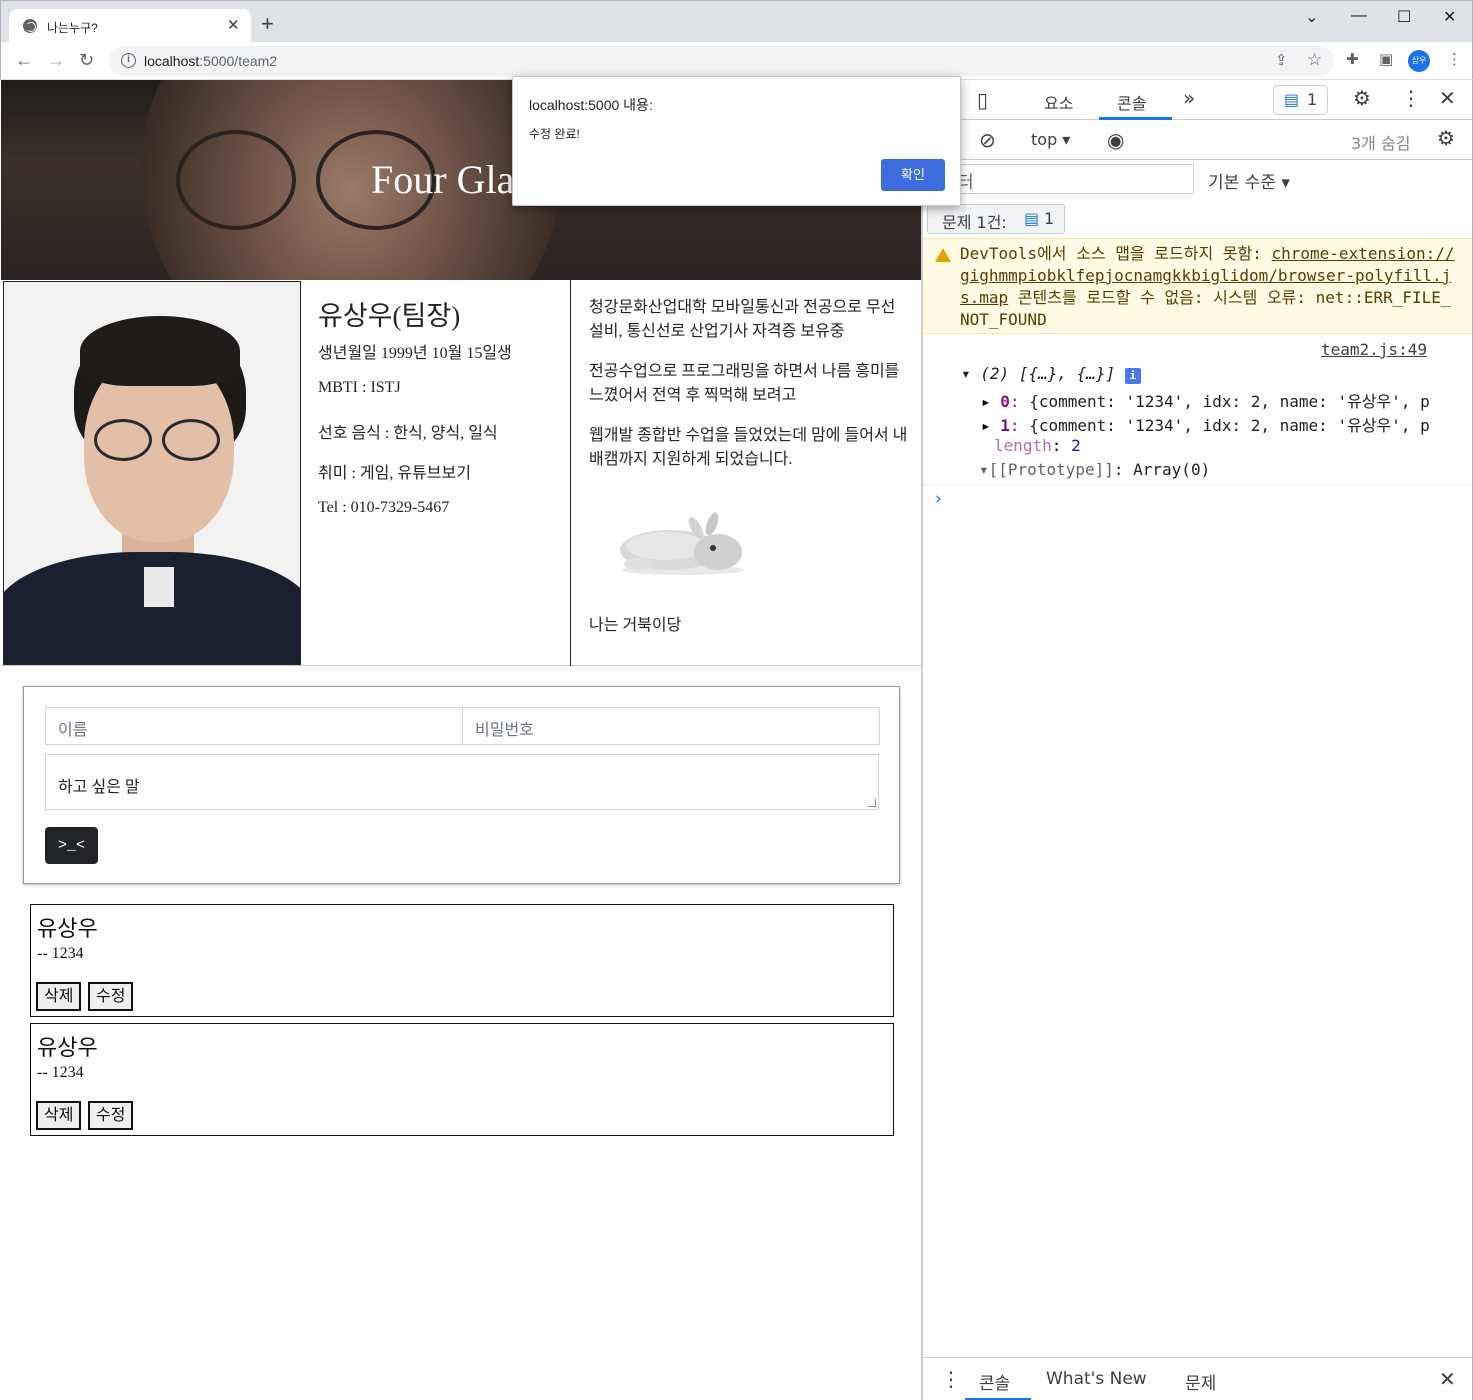  Describe the element at coordinates (1116, 253) in the screenshot. I see `warning-prefix: DevTools에서 소스 맵을 로드하지 못함:` at that location.